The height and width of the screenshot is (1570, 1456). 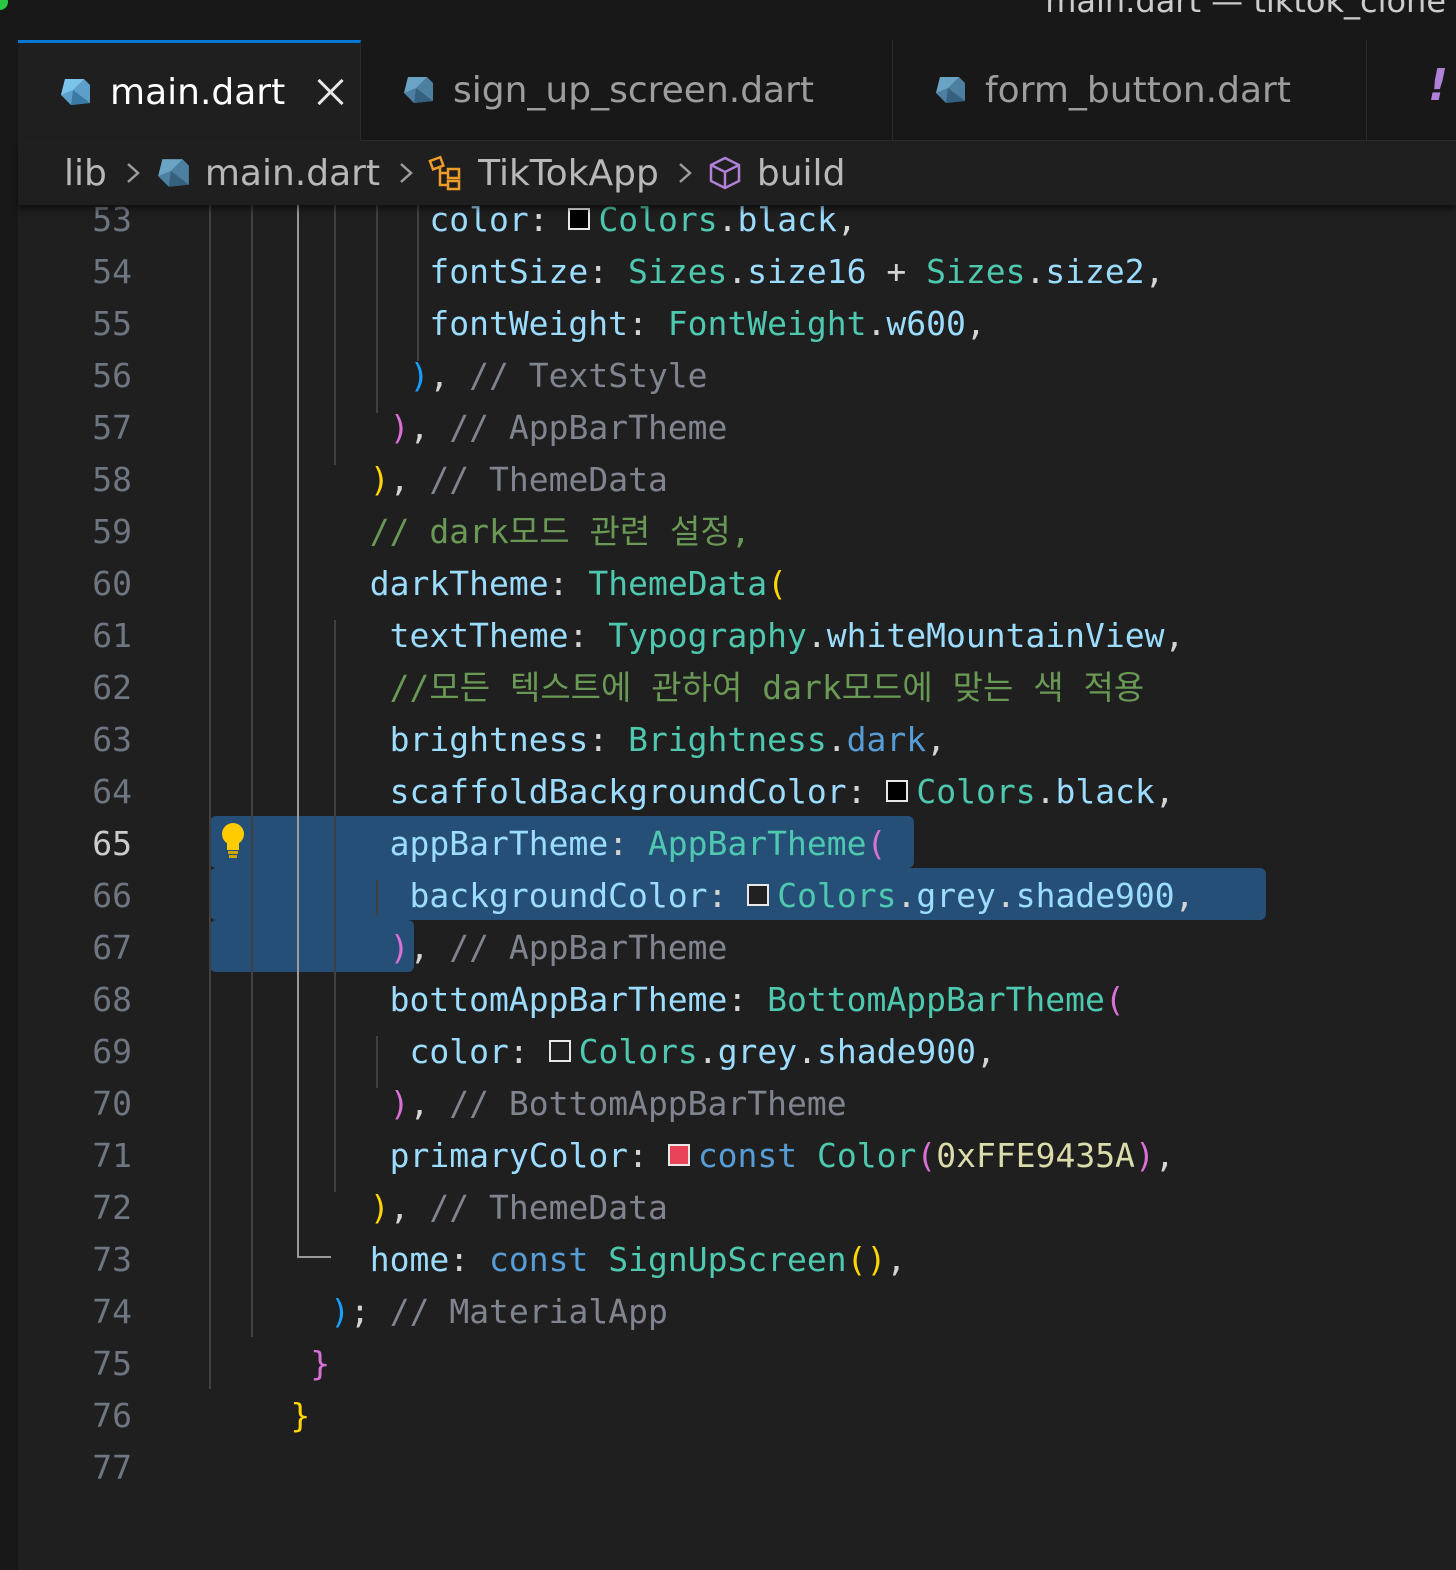 I want to click on code-token: //모든 텍스트에 관하여 dark모드에 맞는 색 적용, so click(x=767, y=687).